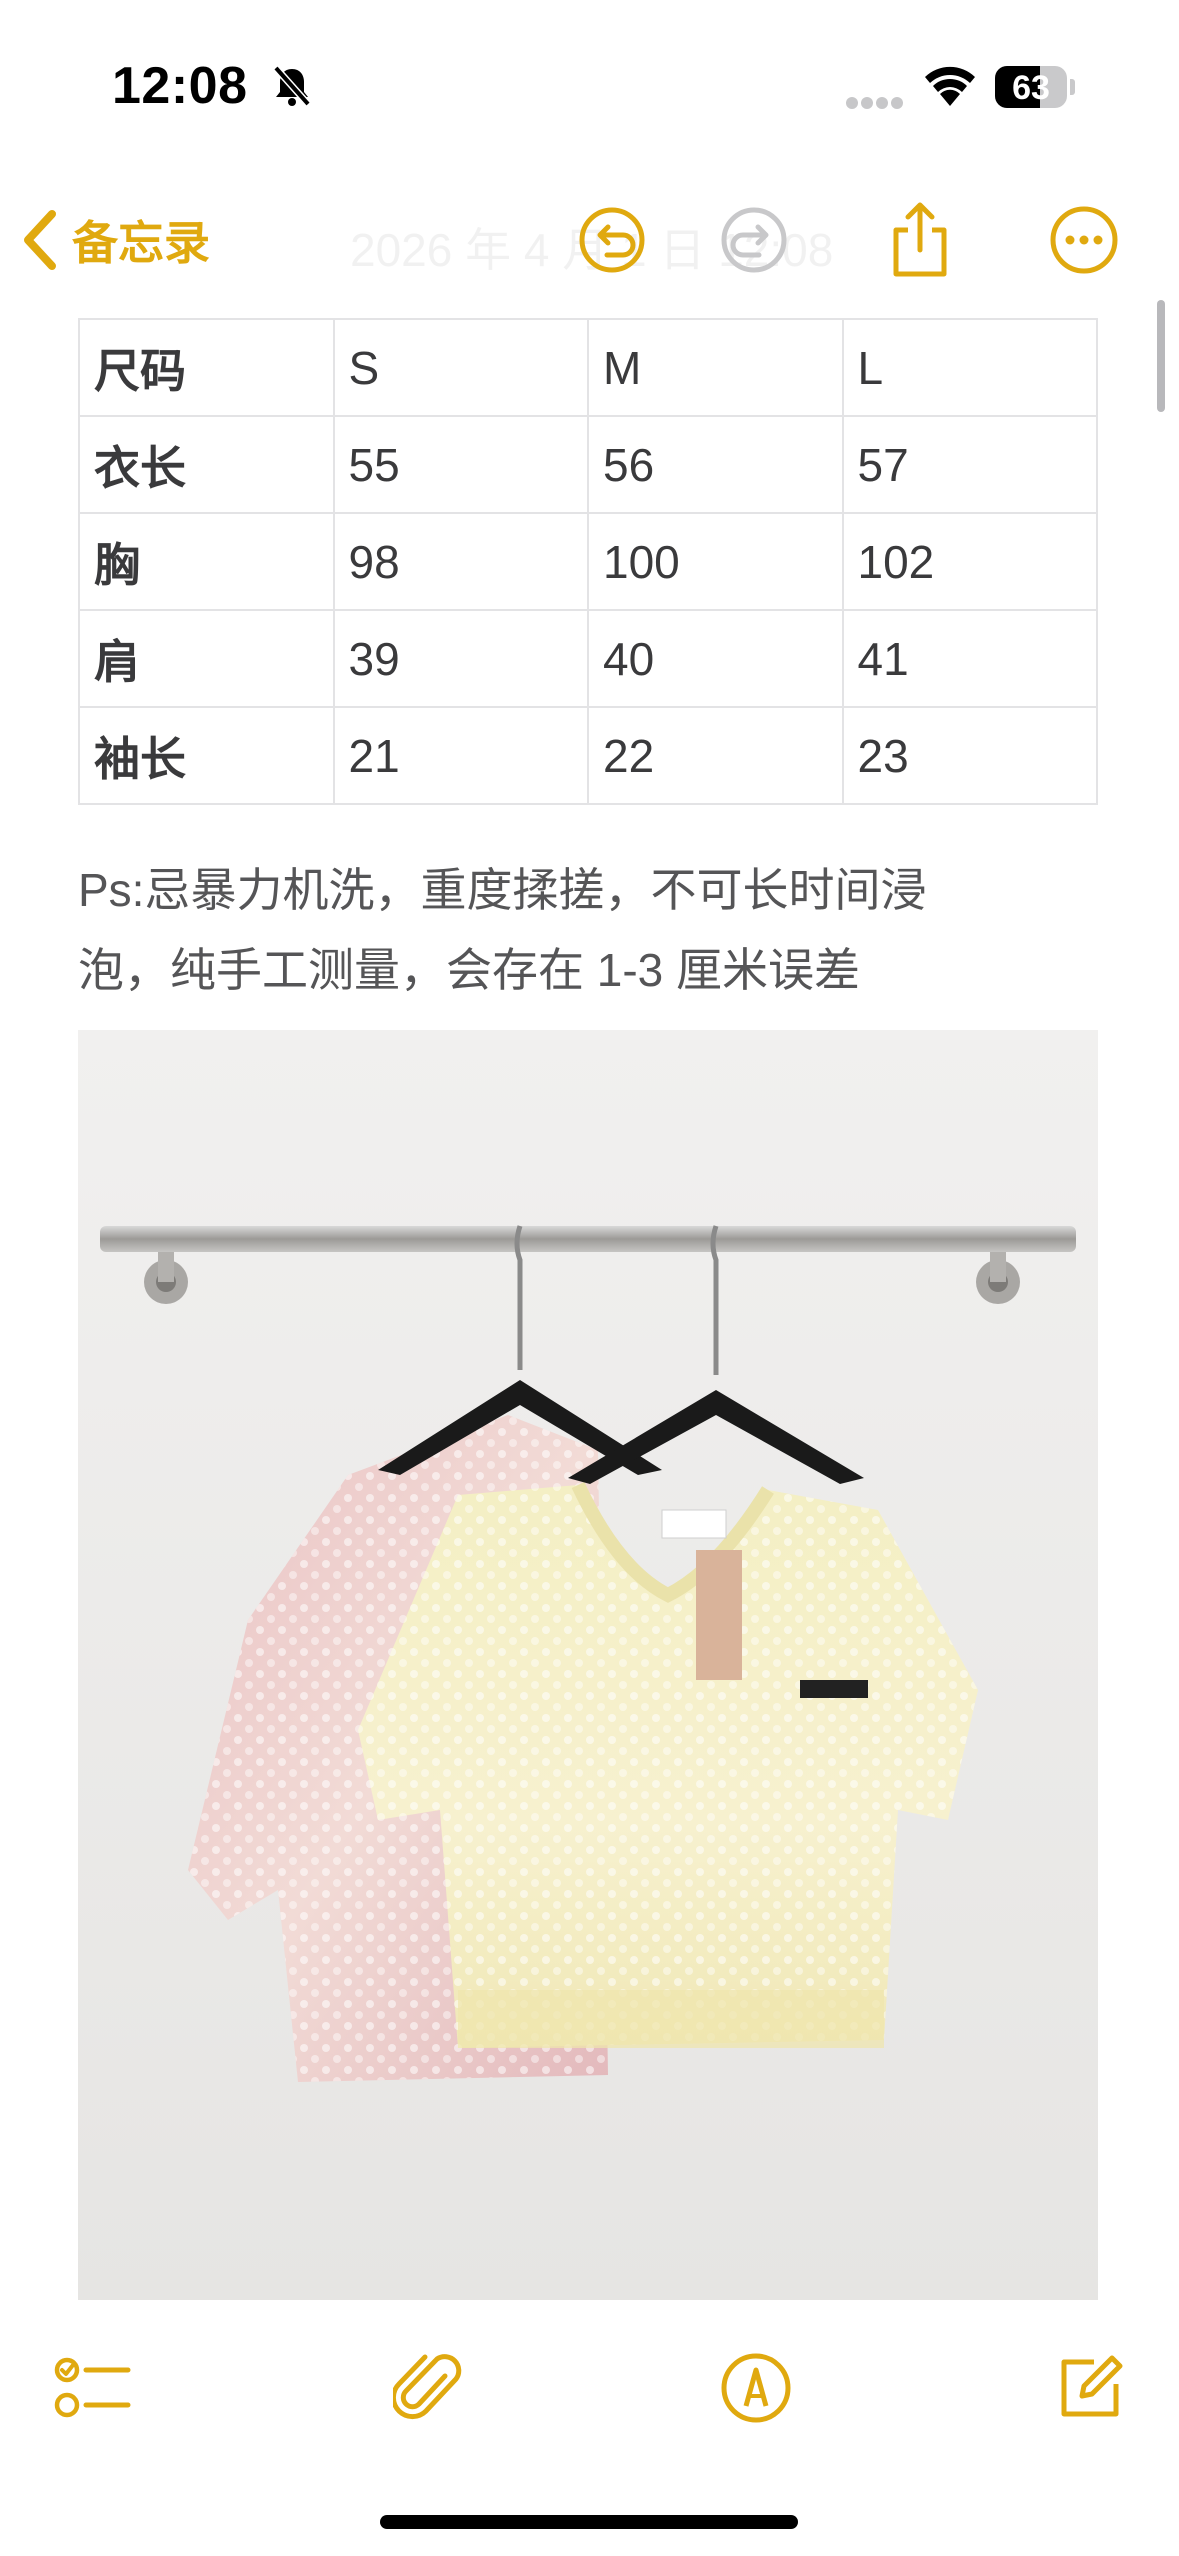  Describe the element at coordinates (206, 367) in the screenshot. I see `table-cell: 尺码` at that location.